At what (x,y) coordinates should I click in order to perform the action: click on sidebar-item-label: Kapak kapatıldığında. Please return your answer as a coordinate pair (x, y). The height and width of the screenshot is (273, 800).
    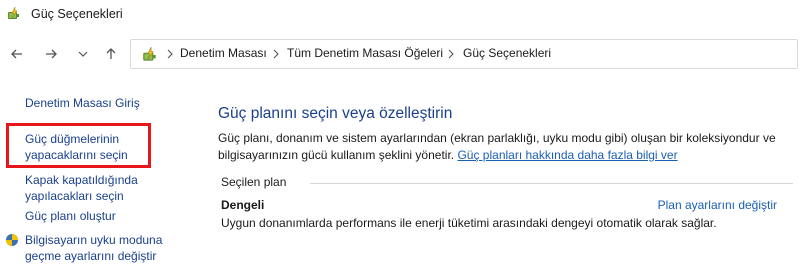
    Looking at the image, I should click on (81, 180).